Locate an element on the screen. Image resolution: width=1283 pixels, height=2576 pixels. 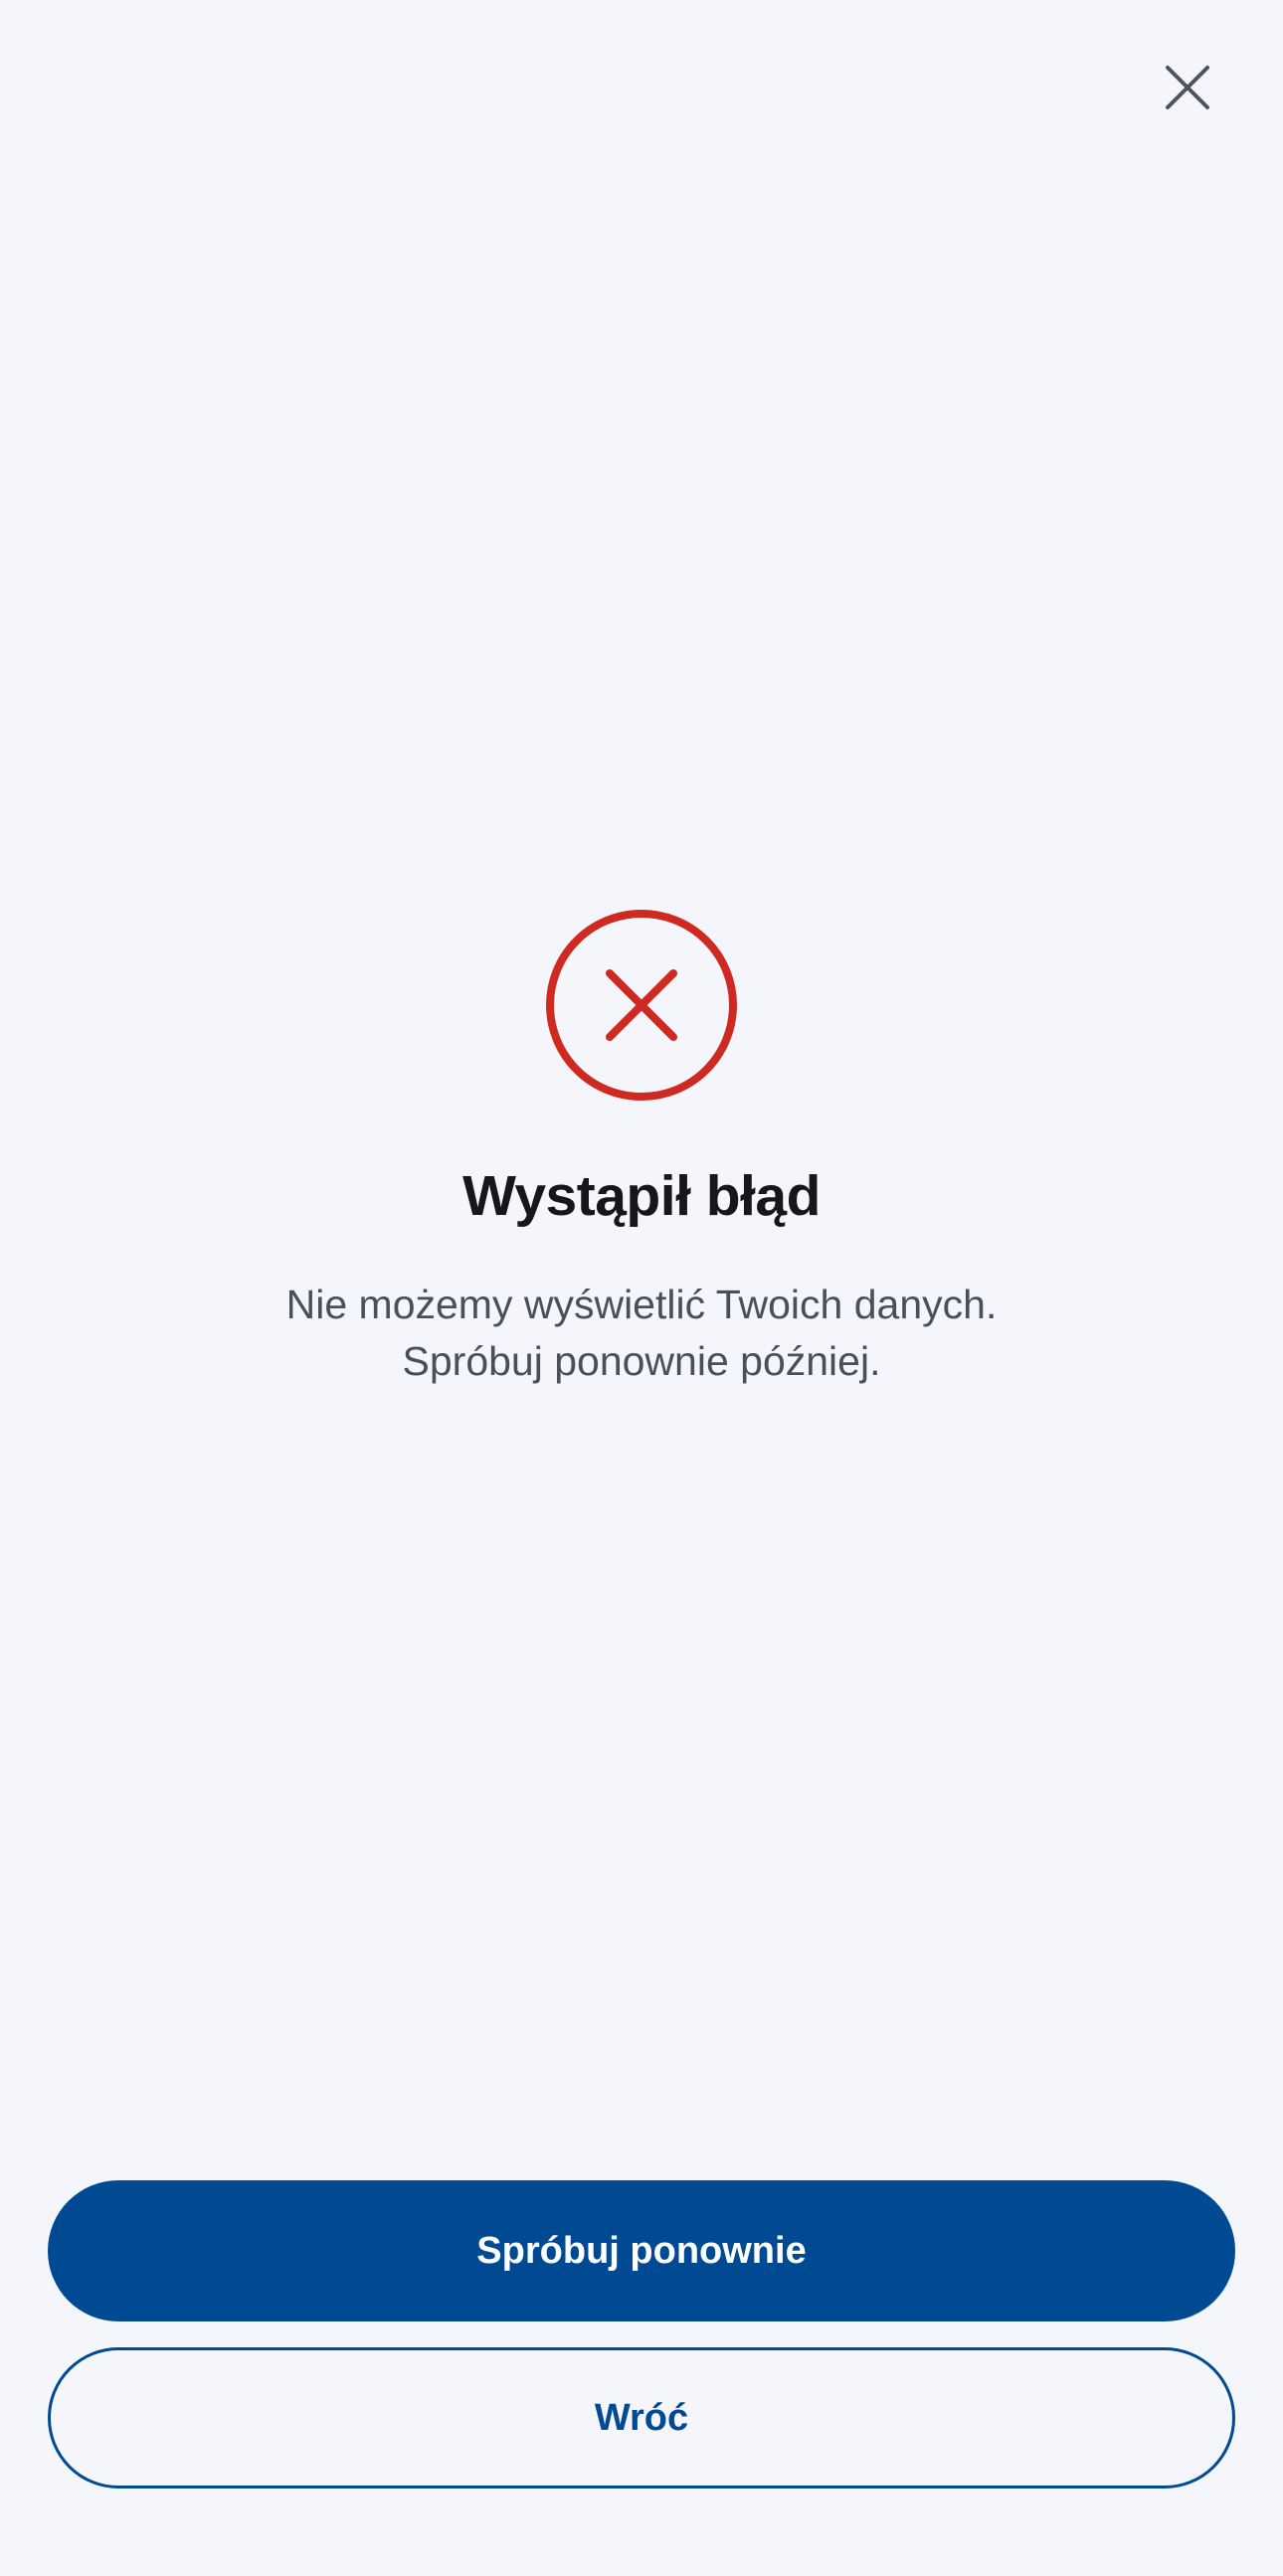
back-button: Wróć is located at coordinates (641, 2418).